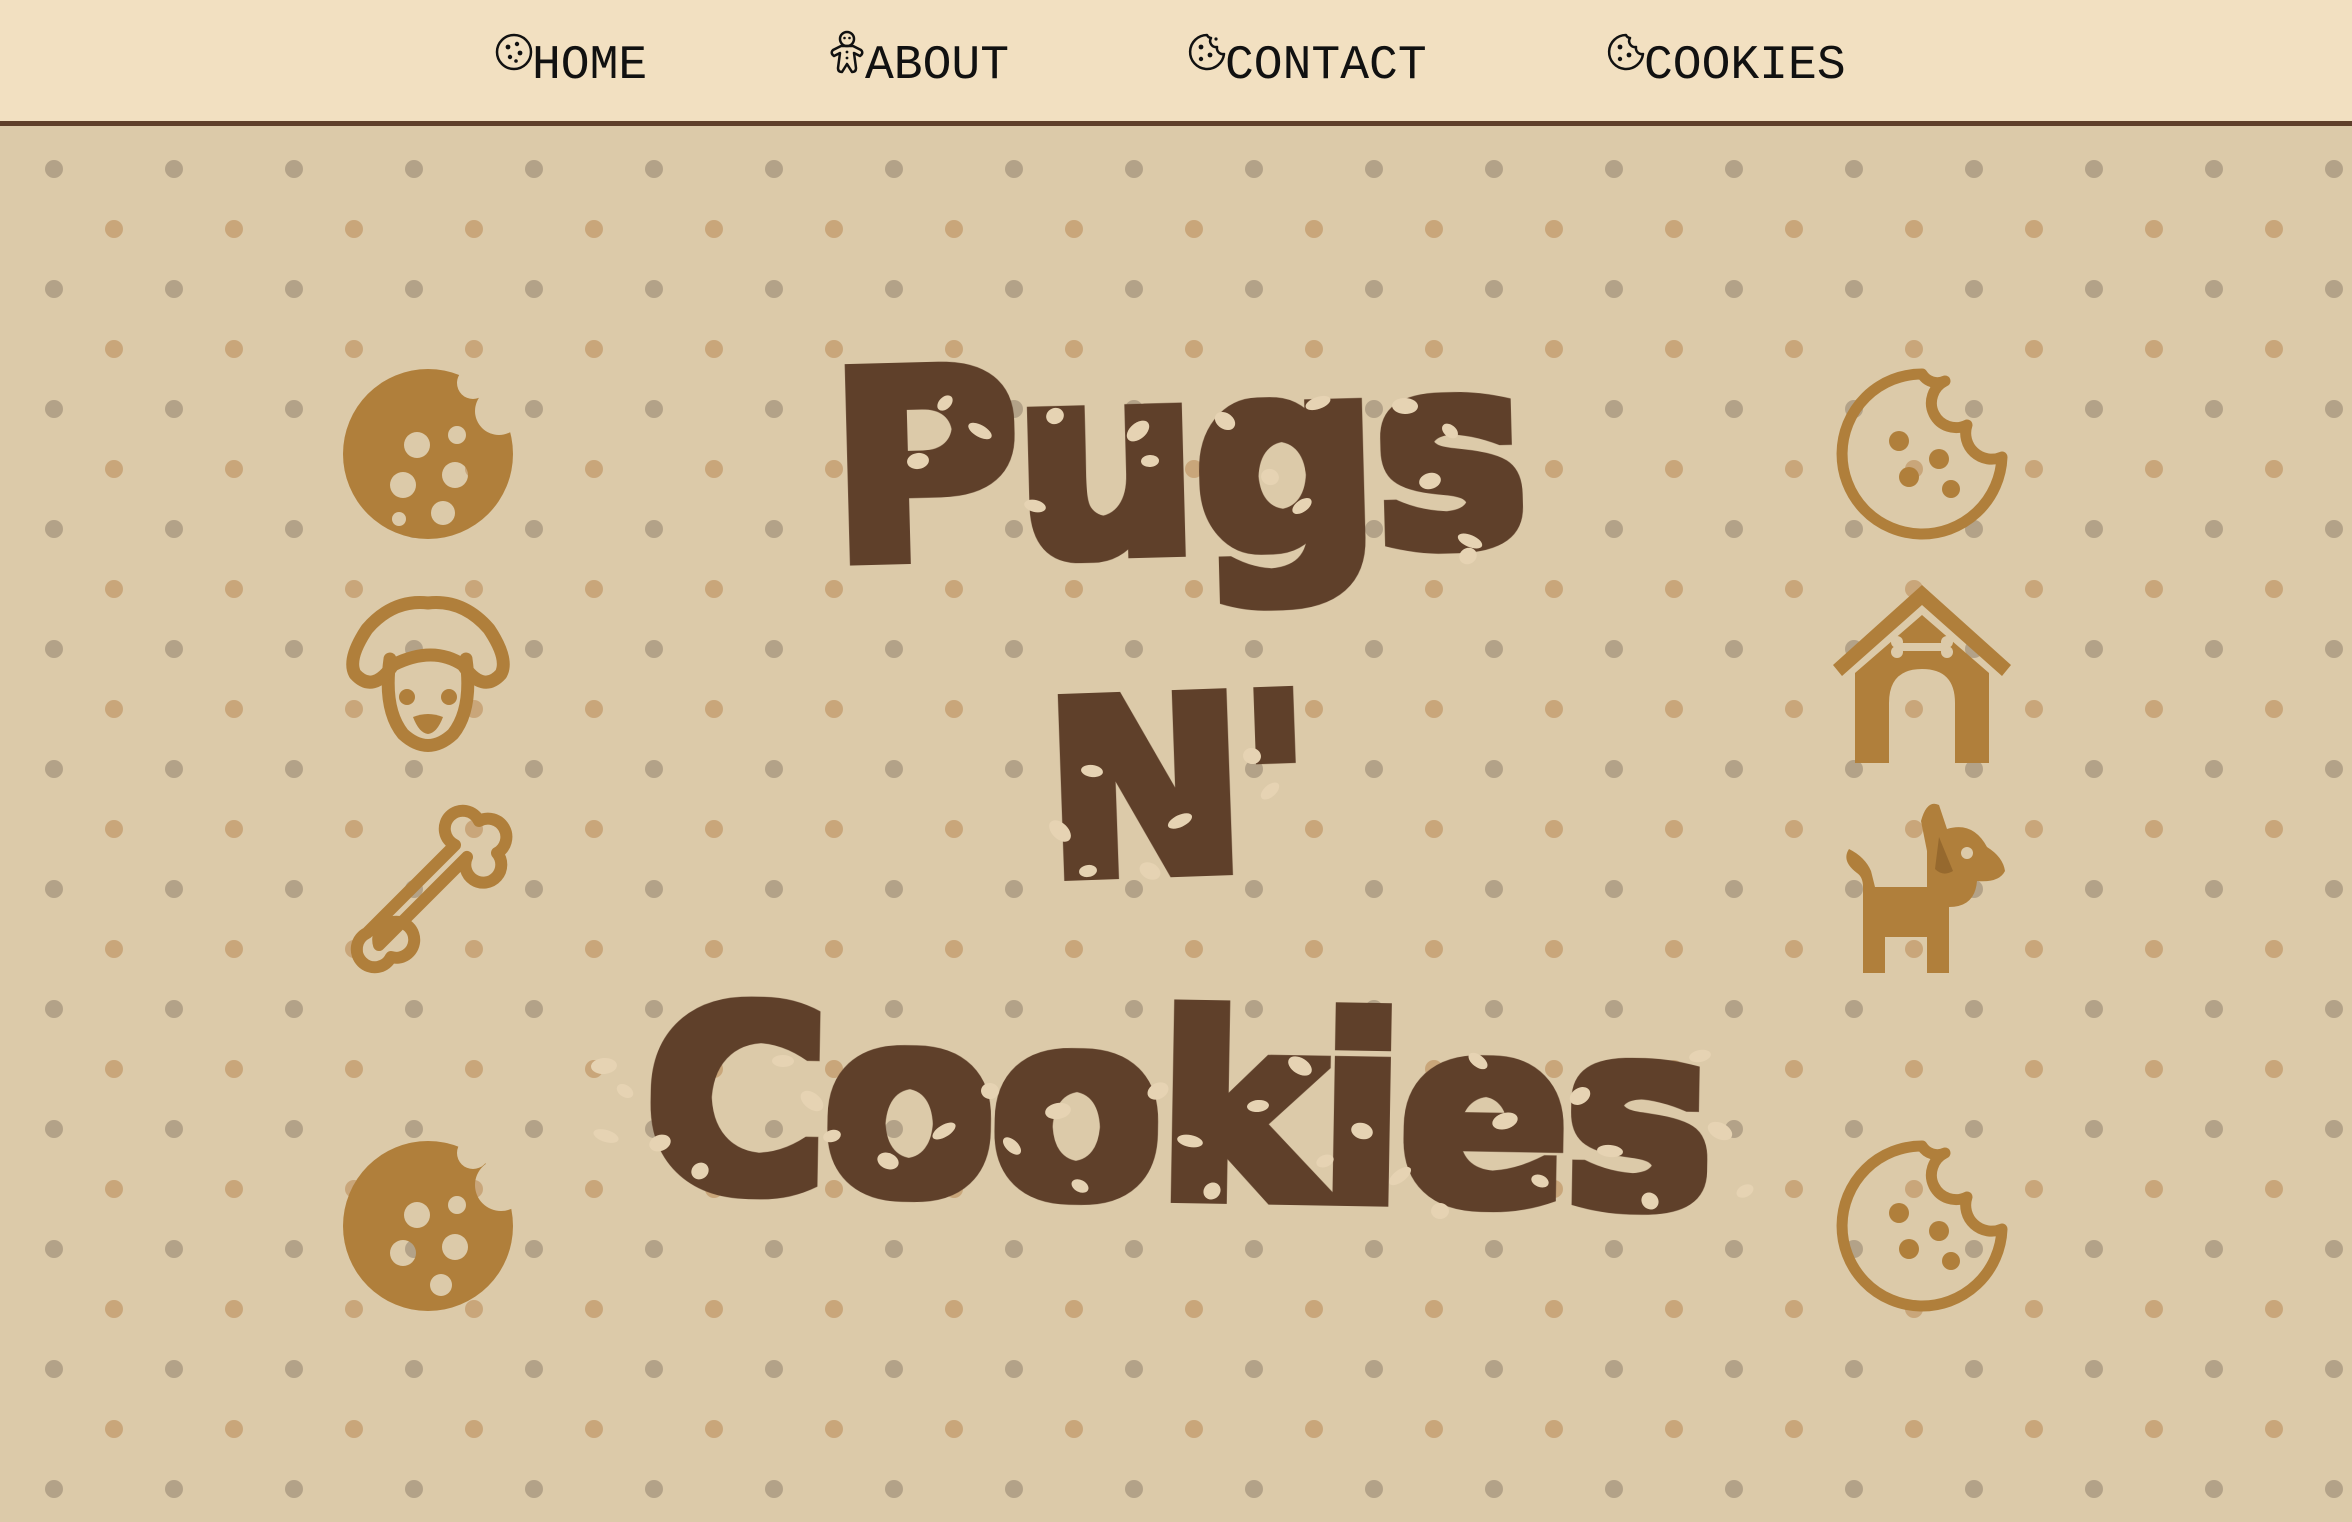  I want to click on gingerbread-icon, so click(847, 52).